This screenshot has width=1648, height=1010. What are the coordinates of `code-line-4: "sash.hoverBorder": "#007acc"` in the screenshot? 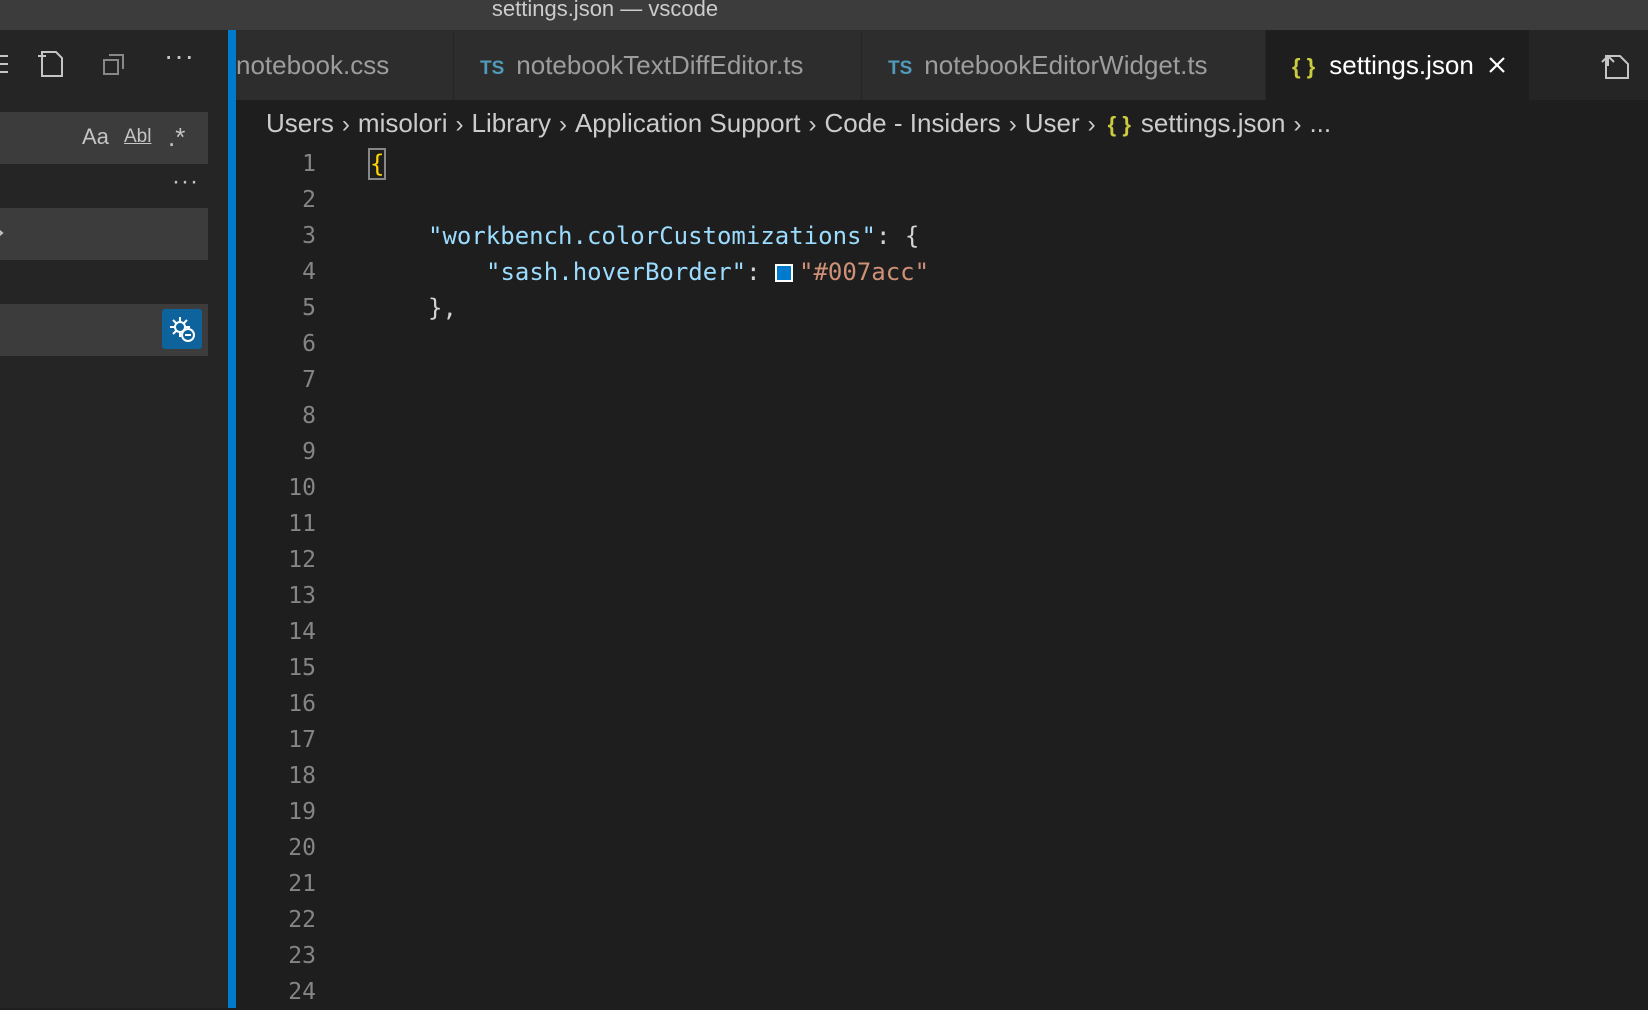 It's located at (707, 272).